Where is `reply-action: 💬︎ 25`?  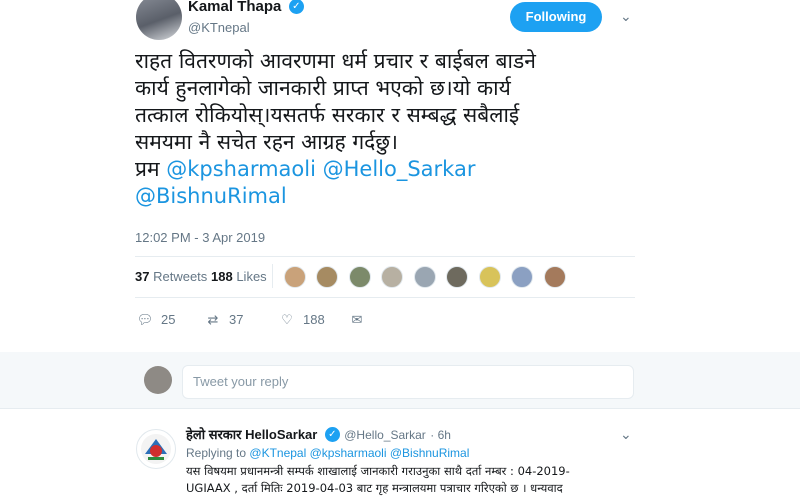 reply-action: 💬︎ 25 is located at coordinates (155, 320).